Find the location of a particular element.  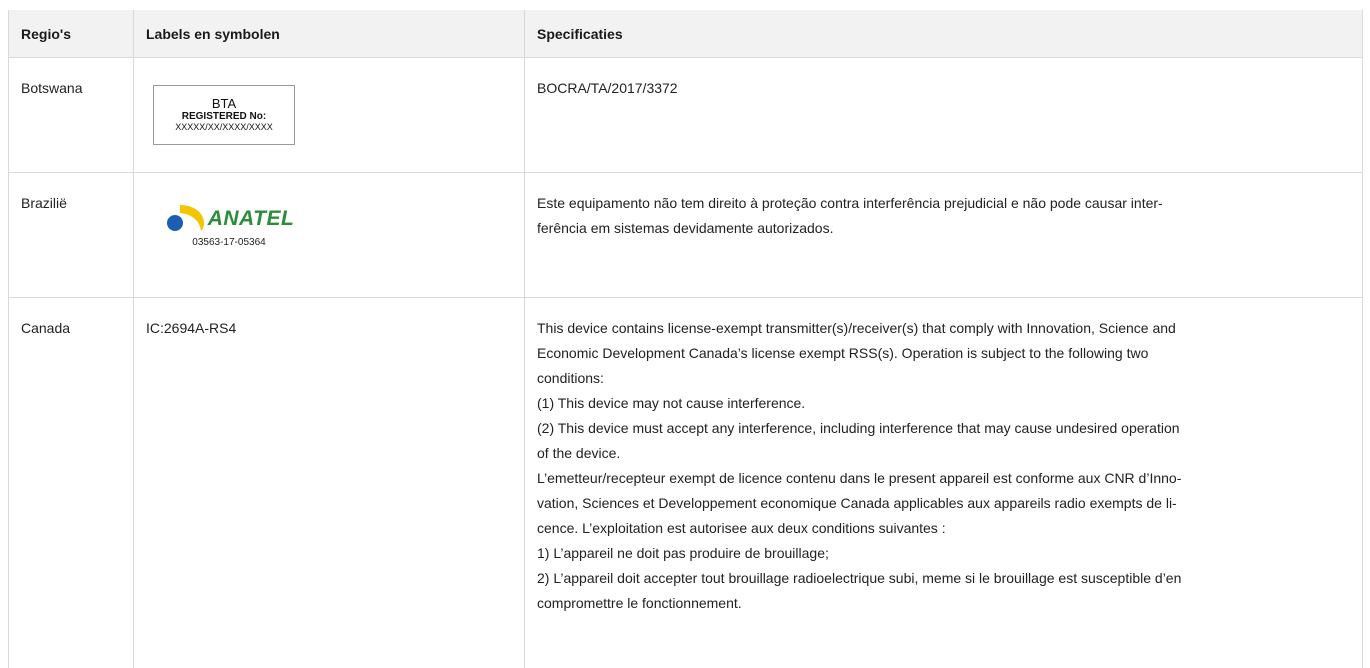

region-cell: Botswana is located at coordinates (71, 115).